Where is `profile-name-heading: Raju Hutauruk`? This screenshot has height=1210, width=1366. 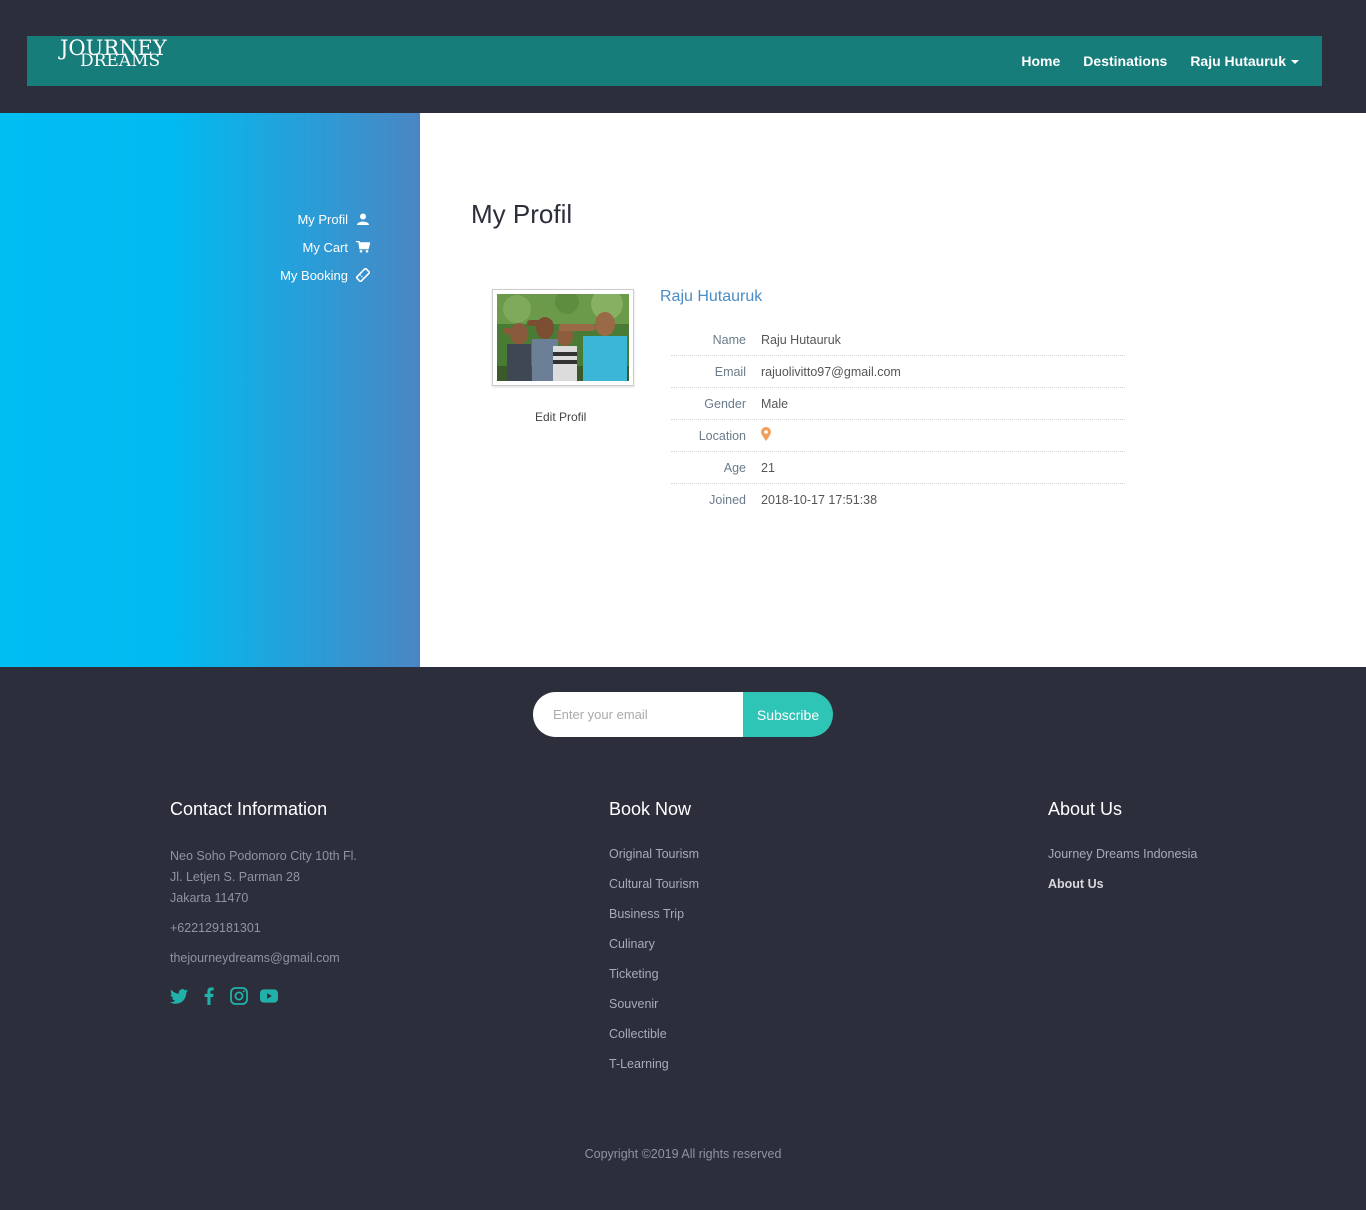
profile-name-heading: Raju Hutauruk is located at coordinates (711, 296).